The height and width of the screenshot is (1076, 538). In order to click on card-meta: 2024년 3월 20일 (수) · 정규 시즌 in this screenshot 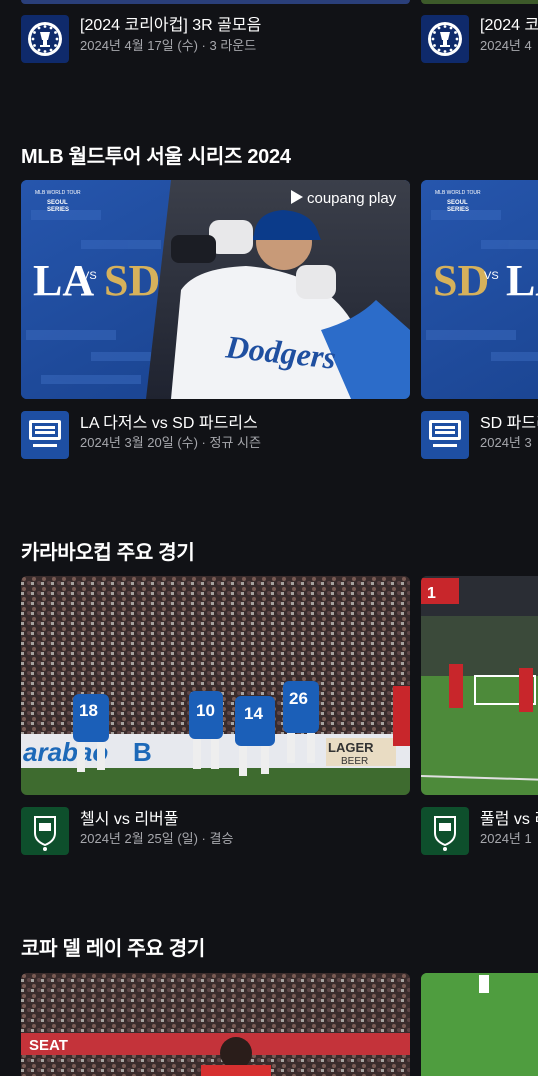, I will do `click(170, 442)`.